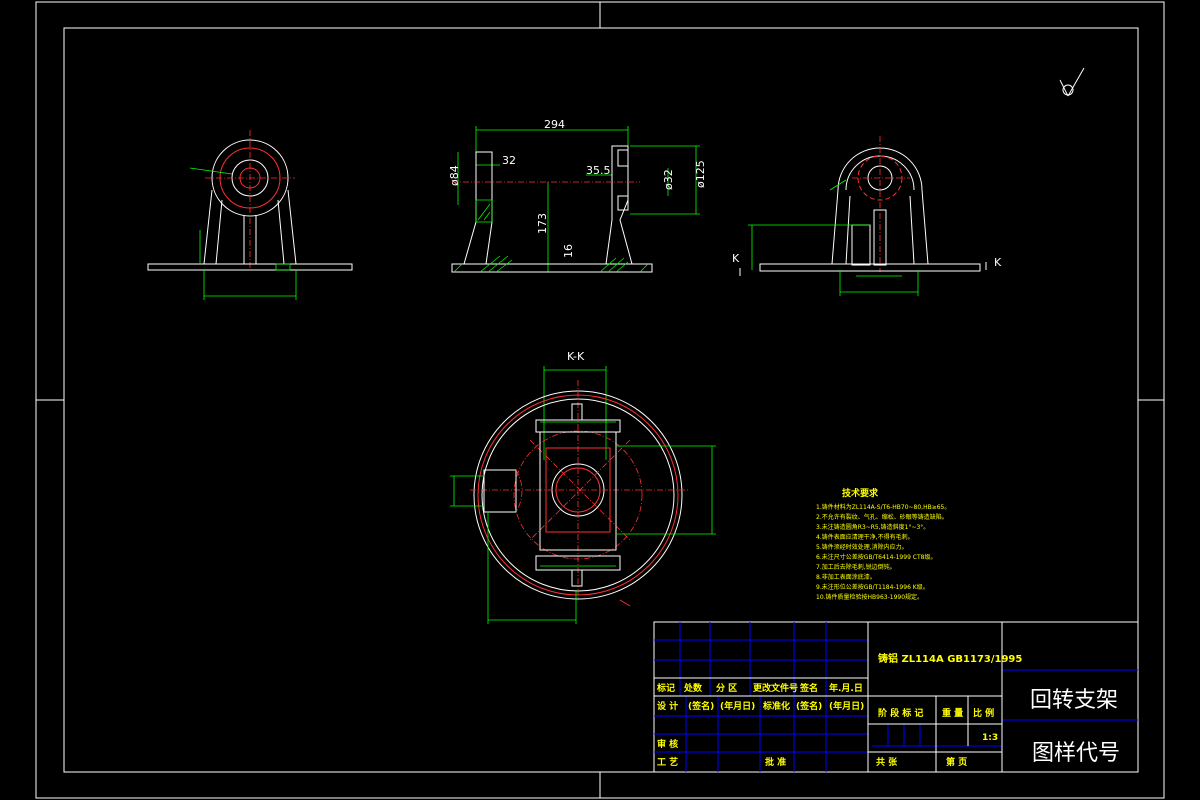 The image size is (1200, 800). I want to click on standardize-date: (年月日), so click(846, 706).